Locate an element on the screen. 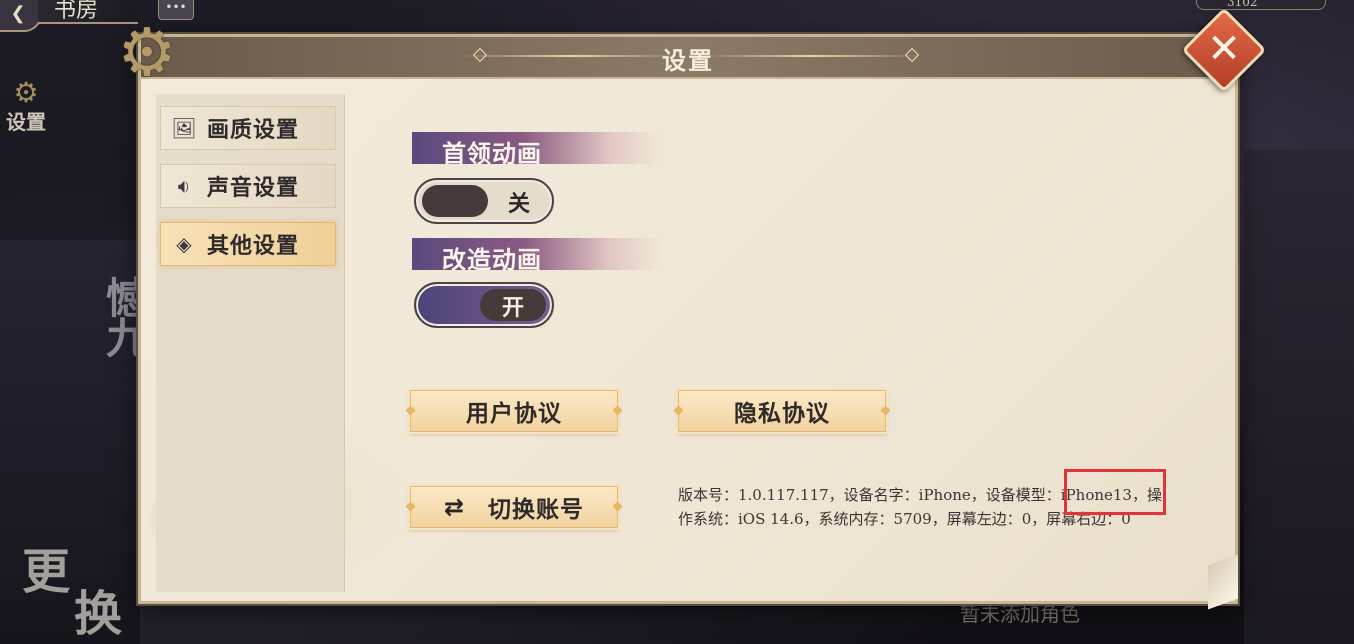  layers-icon: ◈ is located at coordinates (184, 244).